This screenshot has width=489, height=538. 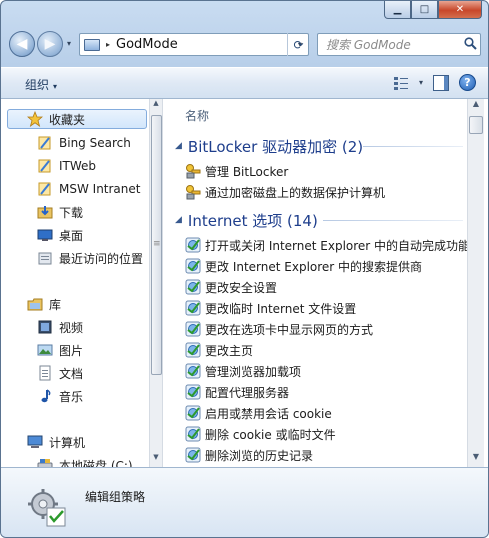 I want to click on nav-favorite-downloads: 下载, so click(x=42, y=212).